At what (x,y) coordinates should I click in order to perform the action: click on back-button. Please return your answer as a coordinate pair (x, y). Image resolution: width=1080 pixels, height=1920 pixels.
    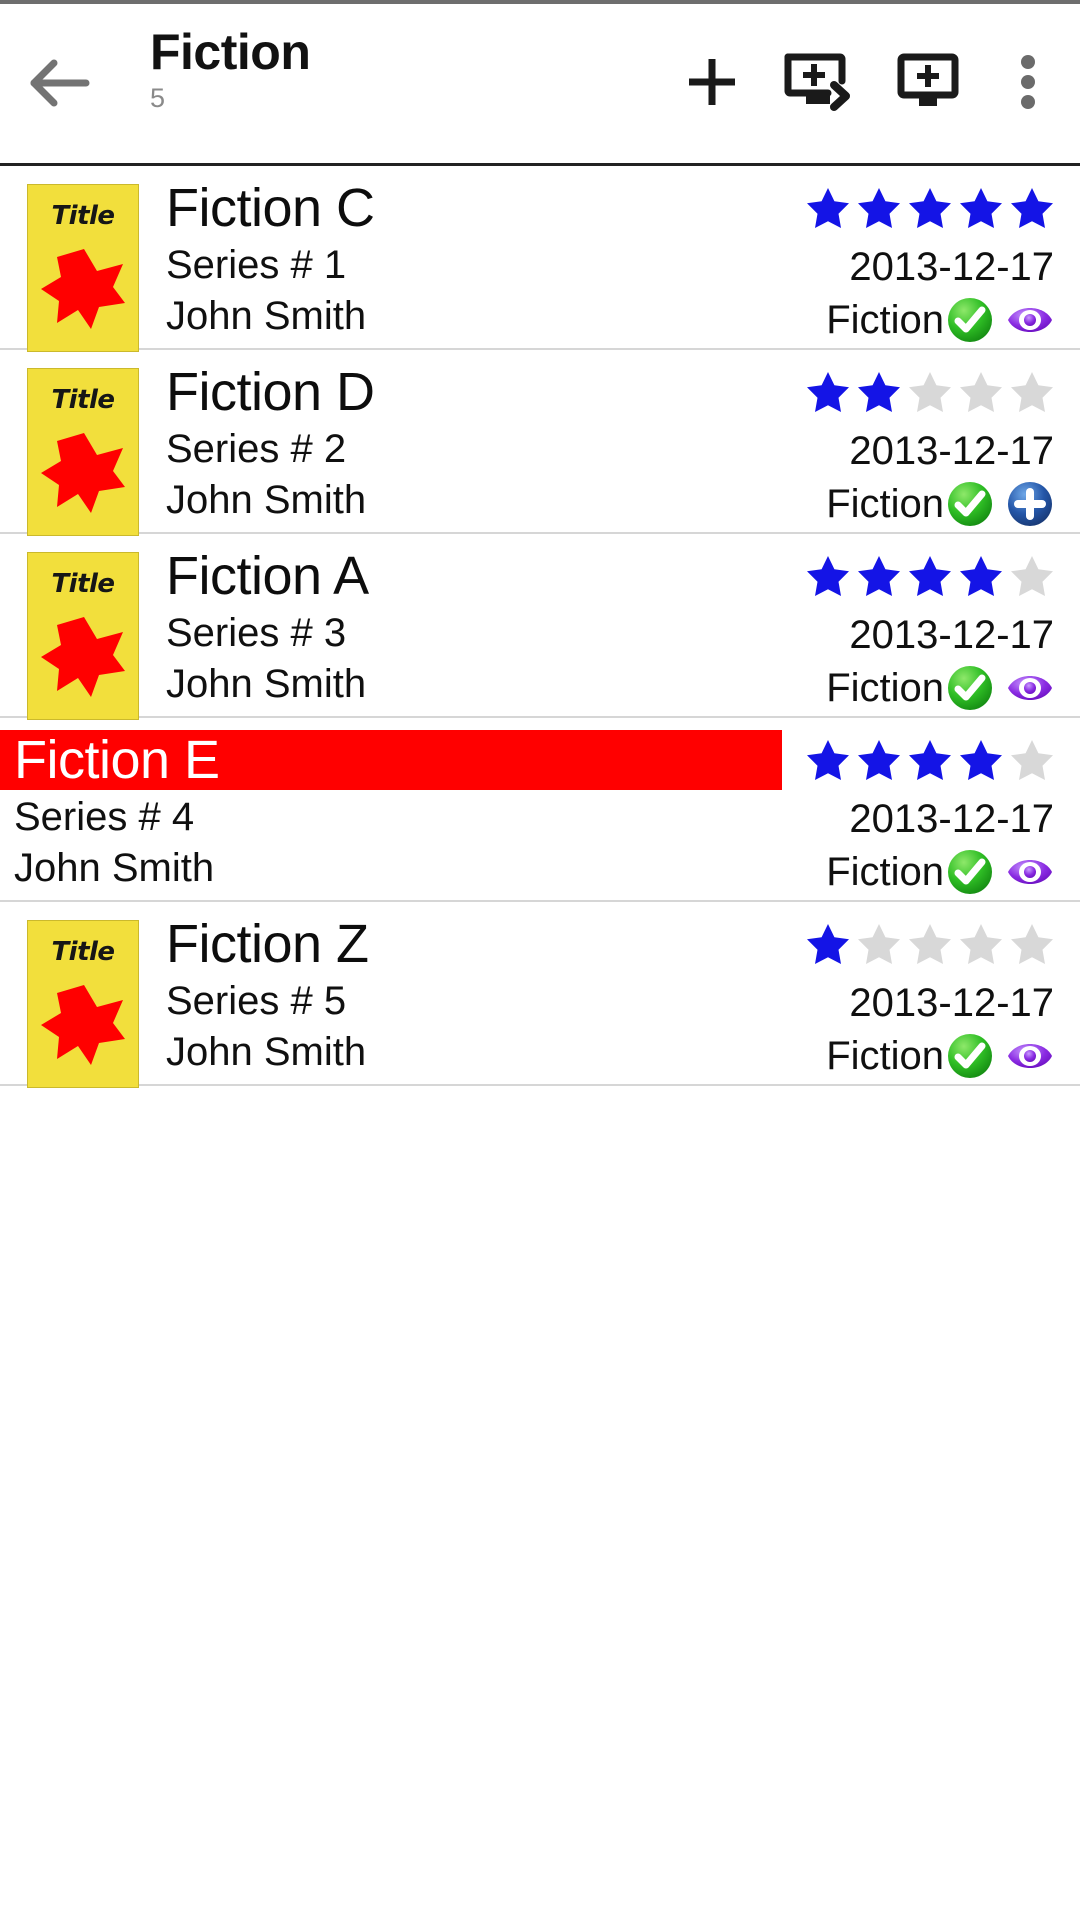
    Looking at the image, I should click on (60, 83).